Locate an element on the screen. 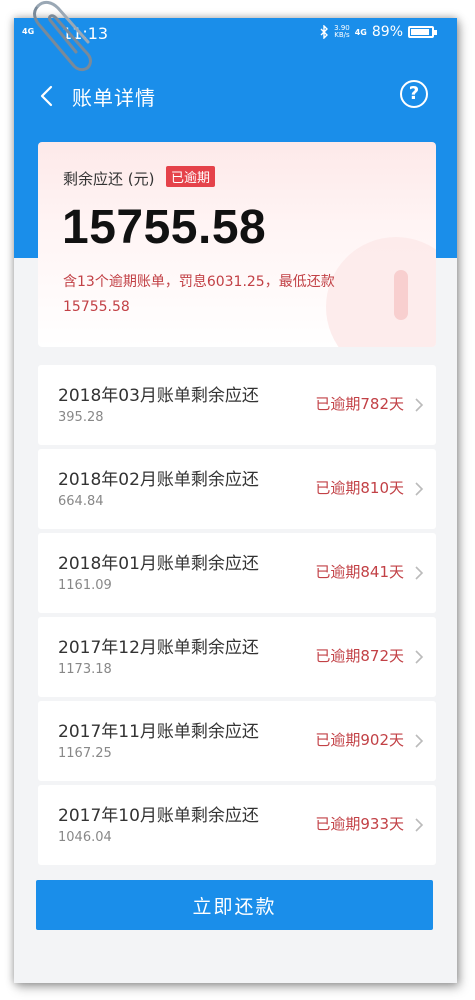 This screenshot has width=475, height=1000. bill-row-2018-02: 2018年02月账单剩余应还 664.84 已逾期810天 is located at coordinates (237, 489).